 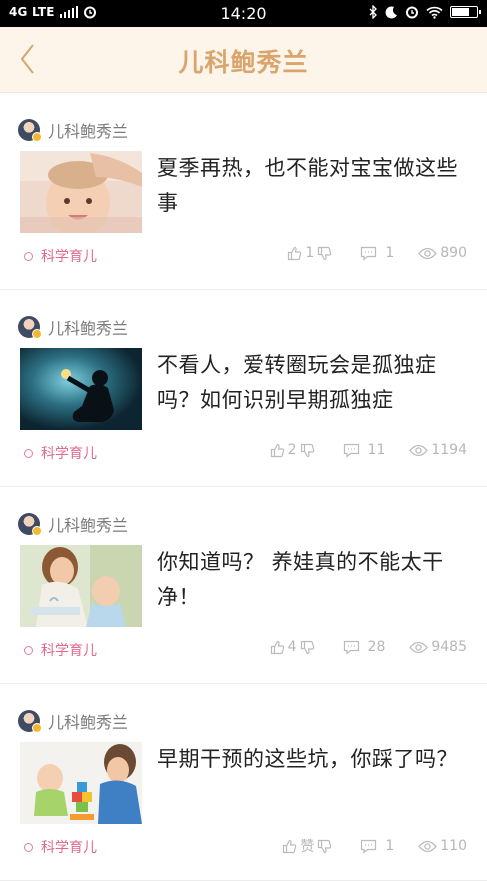 What do you see at coordinates (81, 783) in the screenshot?
I see `baby-blocks-photo-thumbnail` at bounding box center [81, 783].